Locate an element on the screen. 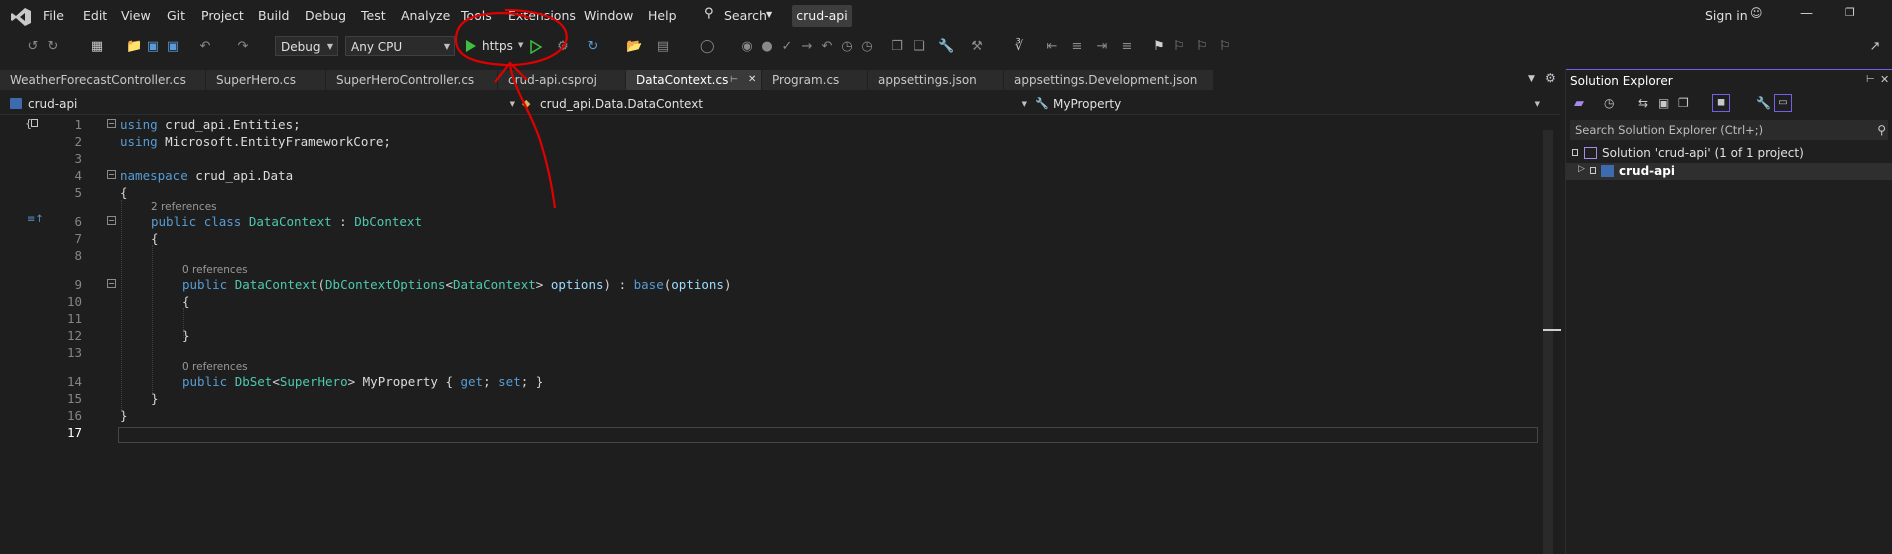 This screenshot has height=554, width=1892. tab-datacontext: DataContext.cs ⊢ ✕ is located at coordinates (694, 80).